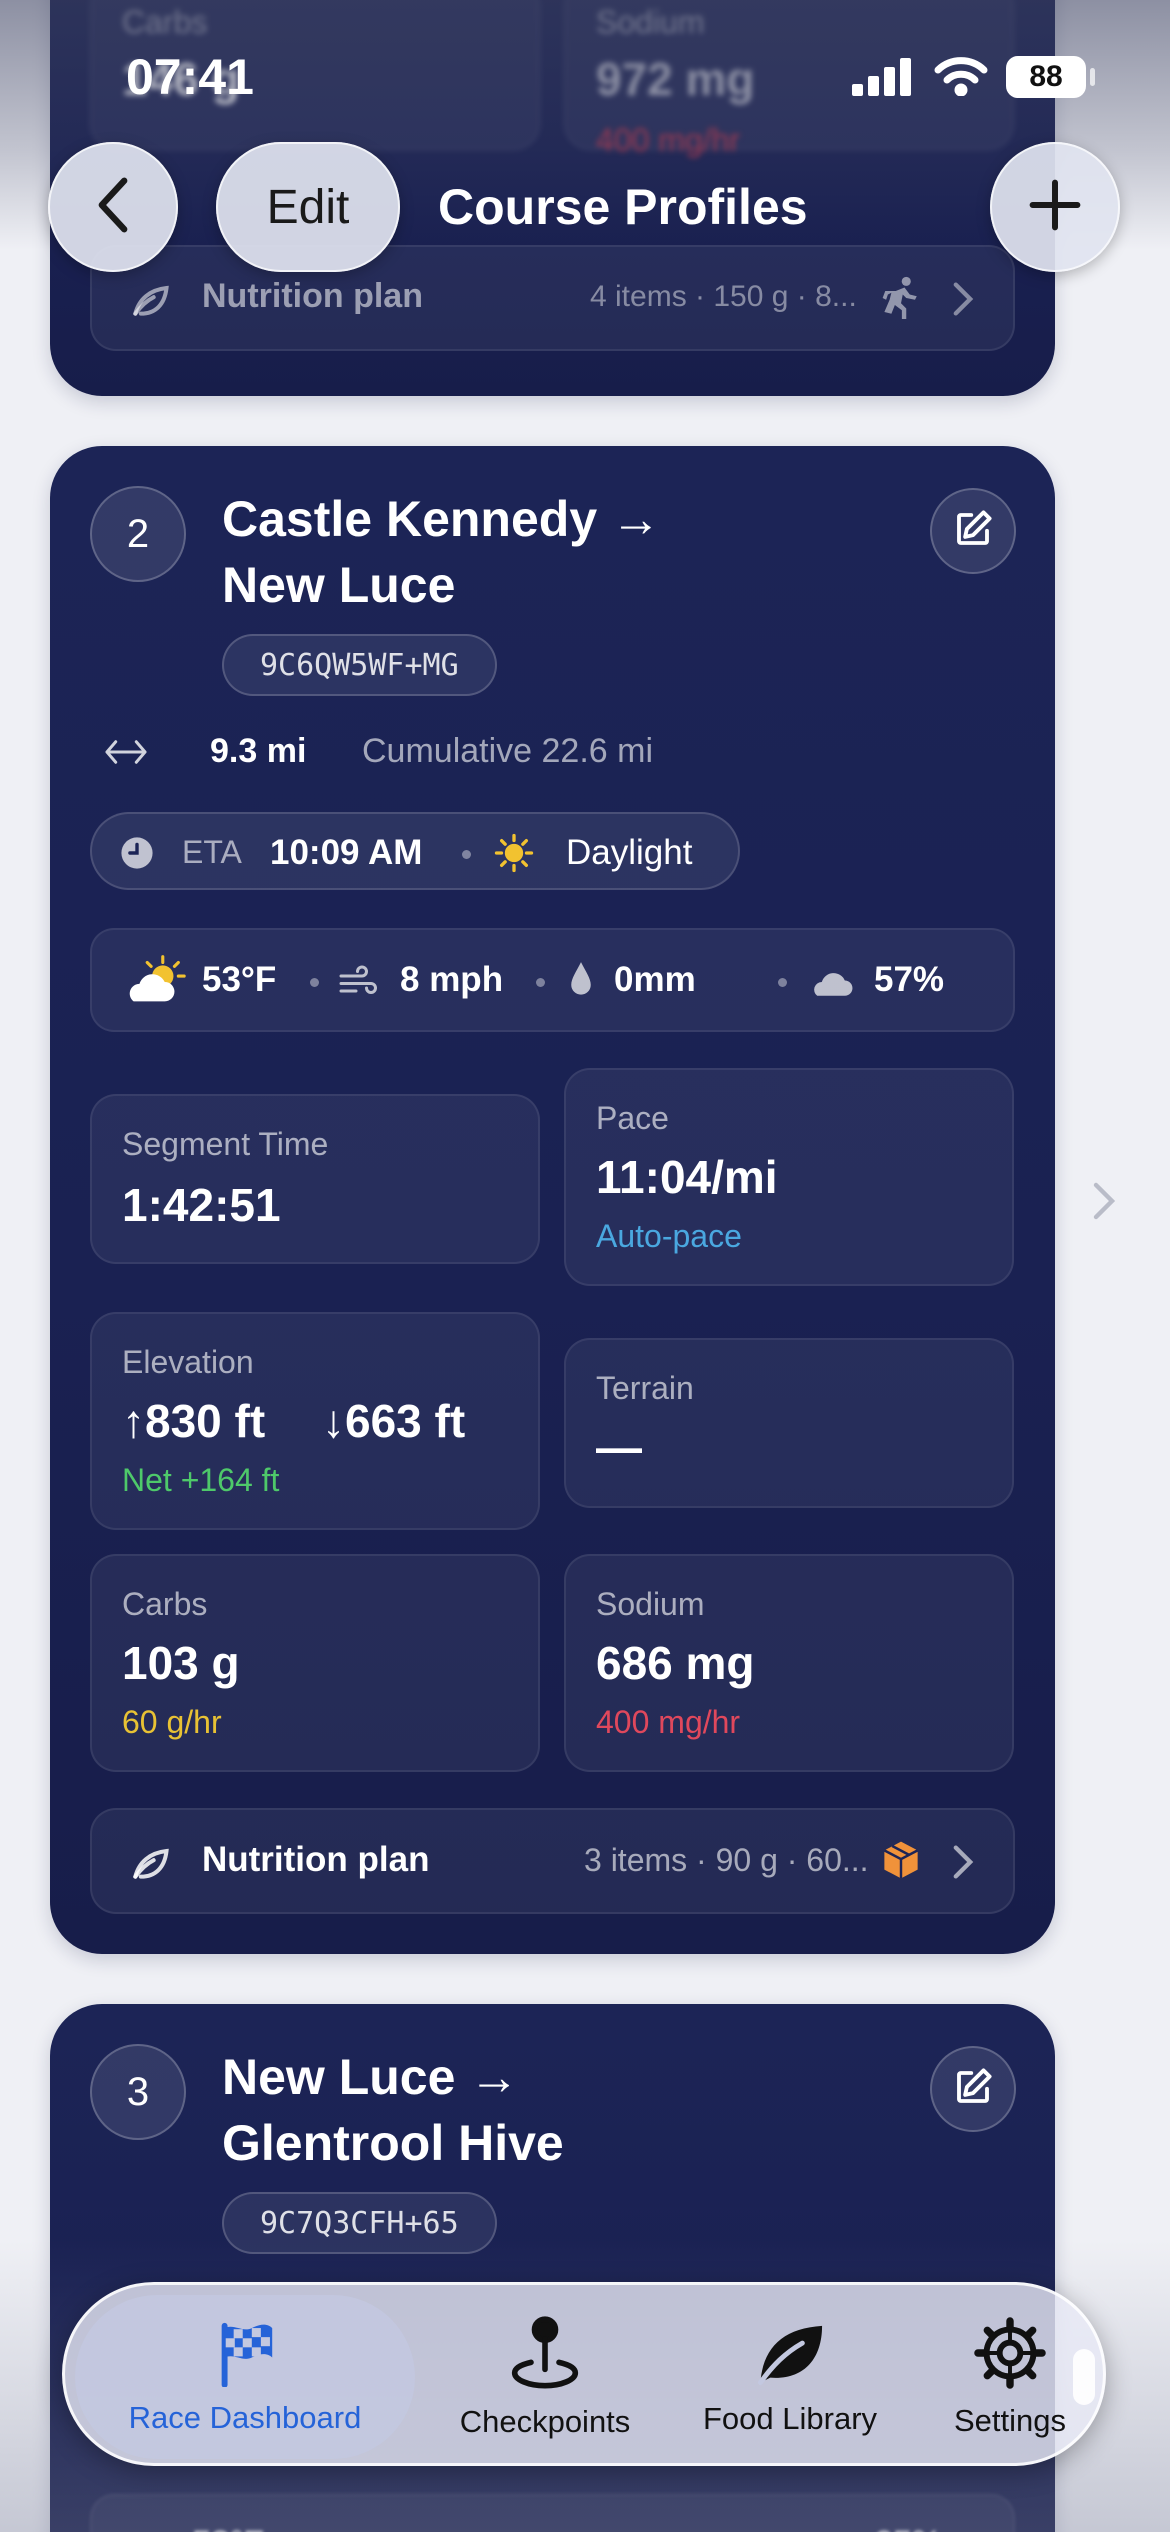 The width and height of the screenshot is (1170, 2532). Describe the element at coordinates (581, 982) in the screenshot. I see `raindrop-icon` at that location.